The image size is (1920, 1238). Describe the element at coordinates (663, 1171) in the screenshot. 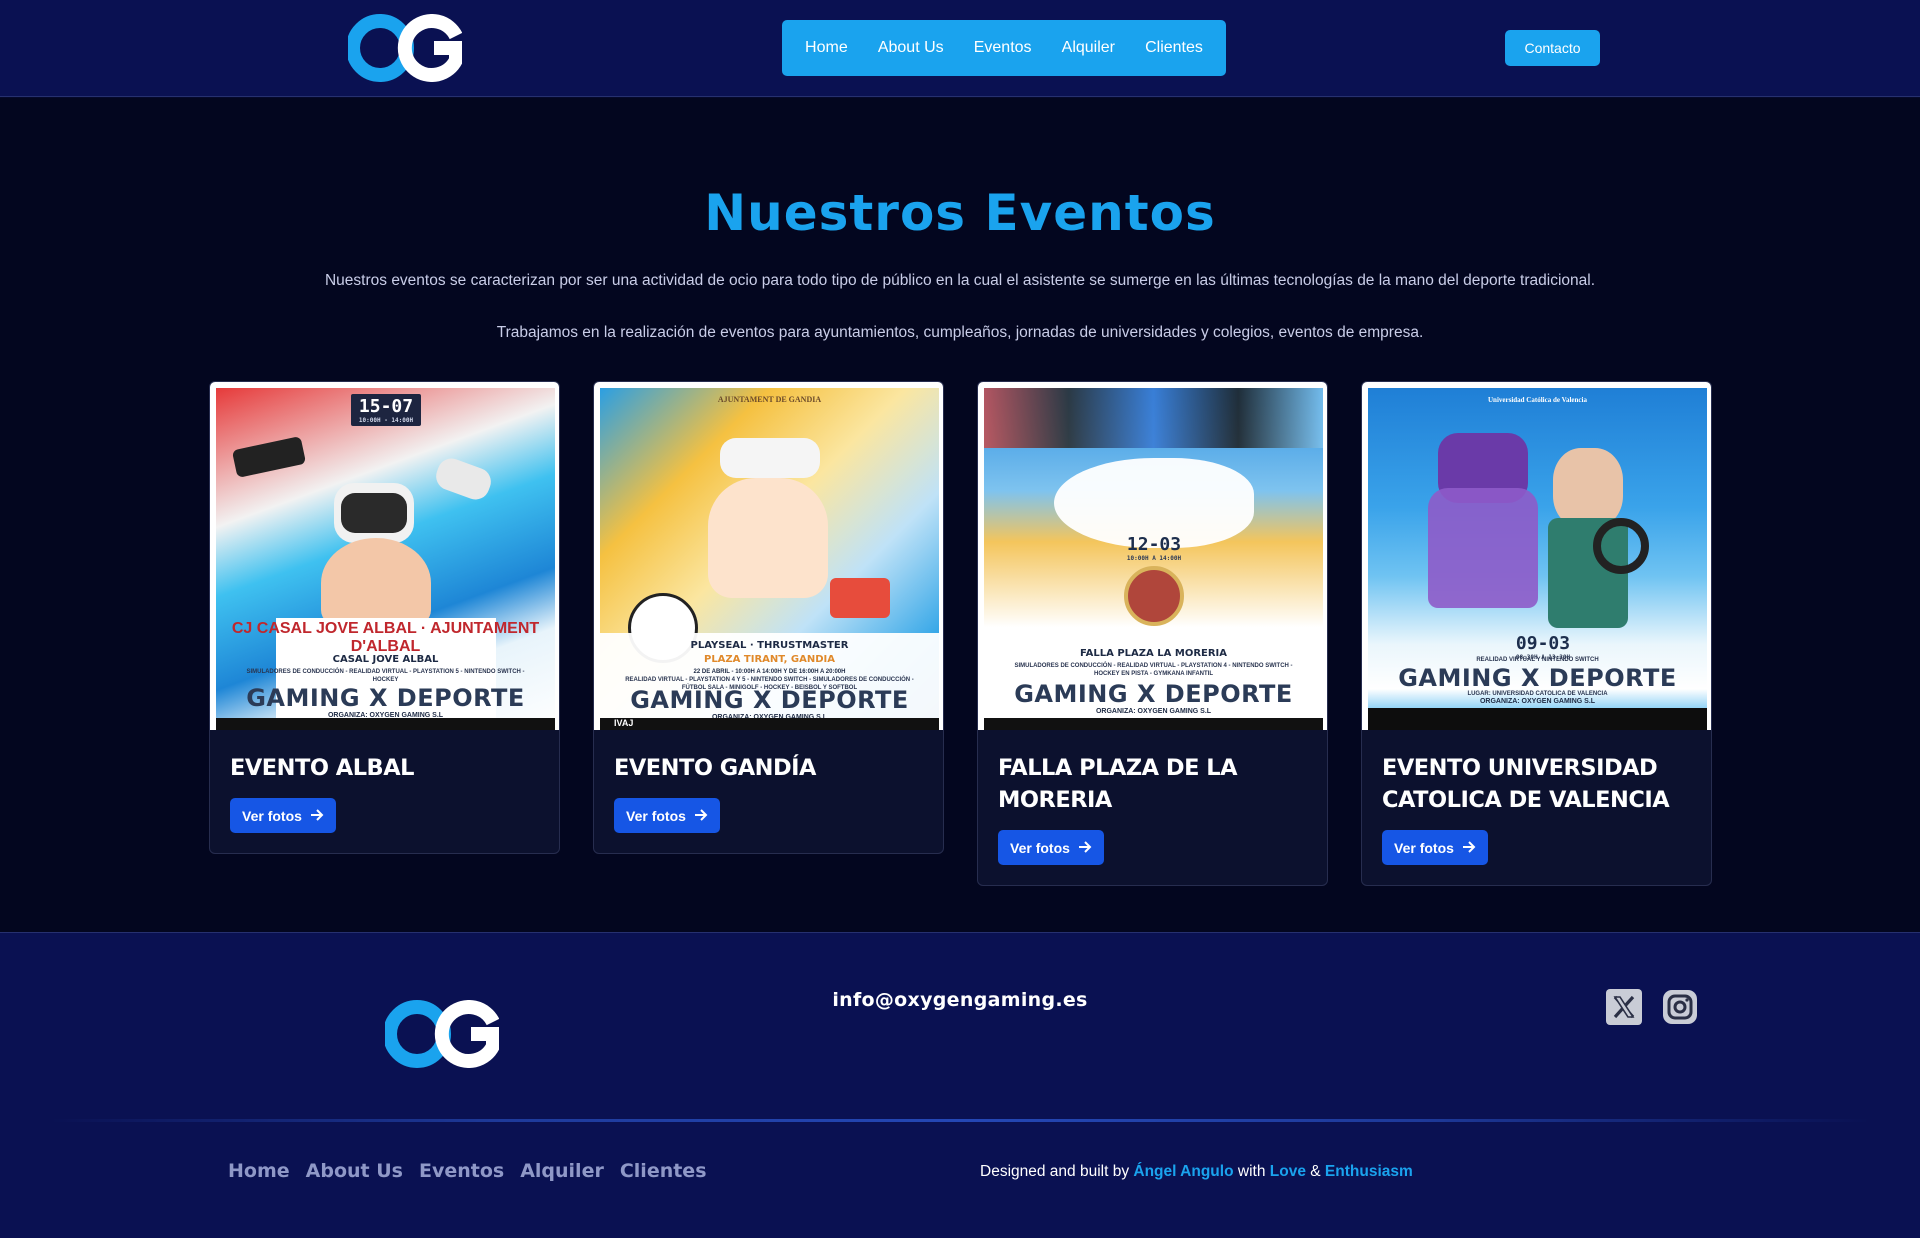

I see `footer-nav-clientes: Clientes` at that location.